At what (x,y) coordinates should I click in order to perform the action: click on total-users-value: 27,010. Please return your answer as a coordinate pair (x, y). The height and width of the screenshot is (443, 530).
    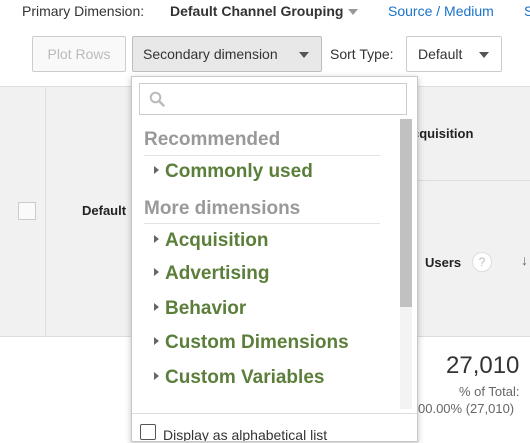
    Looking at the image, I should click on (483, 365).